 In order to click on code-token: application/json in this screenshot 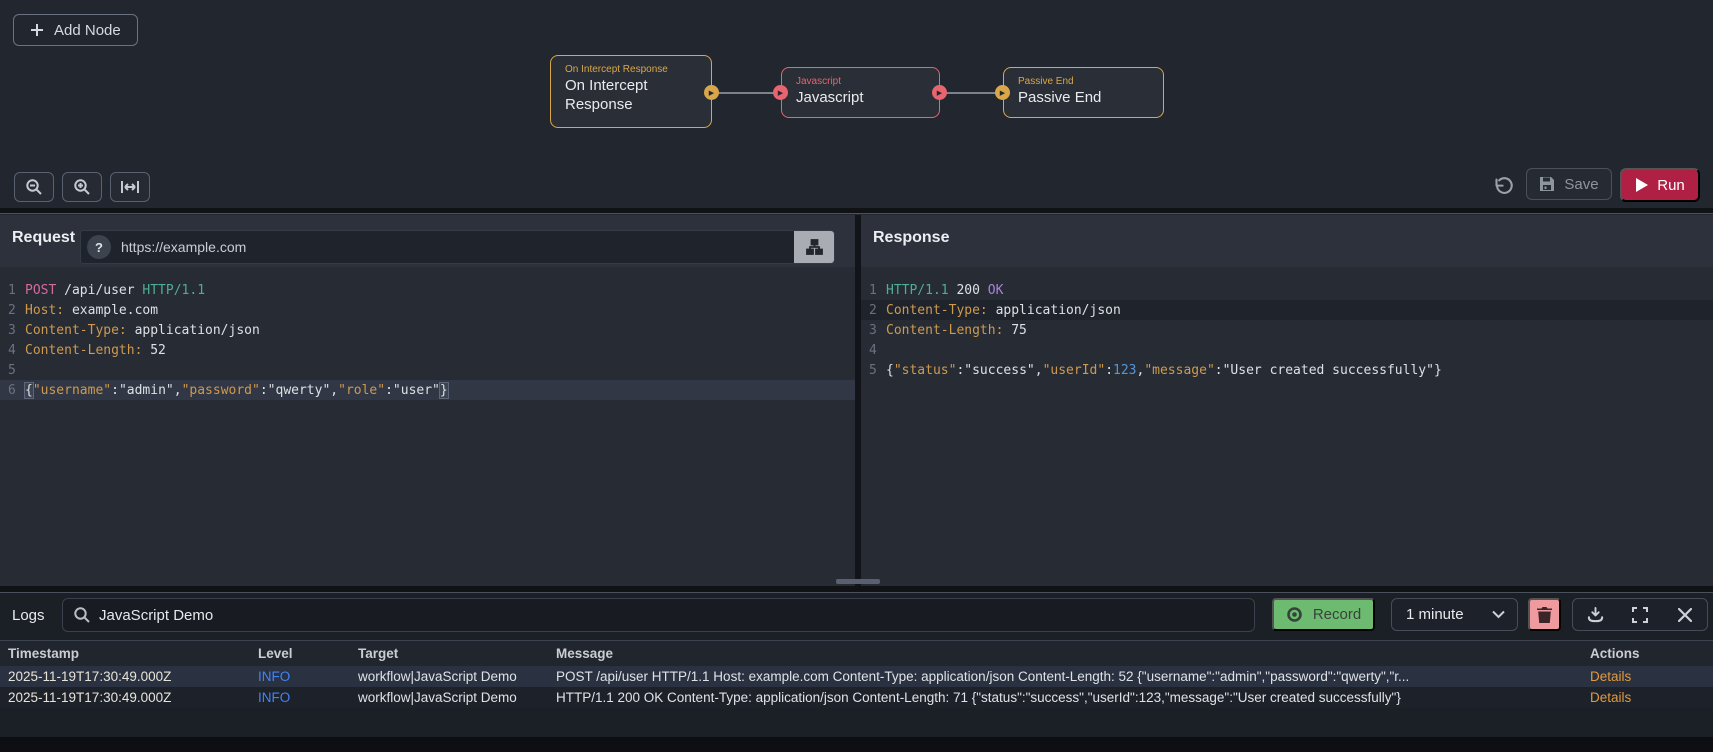, I will do `click(1054, 310)`.